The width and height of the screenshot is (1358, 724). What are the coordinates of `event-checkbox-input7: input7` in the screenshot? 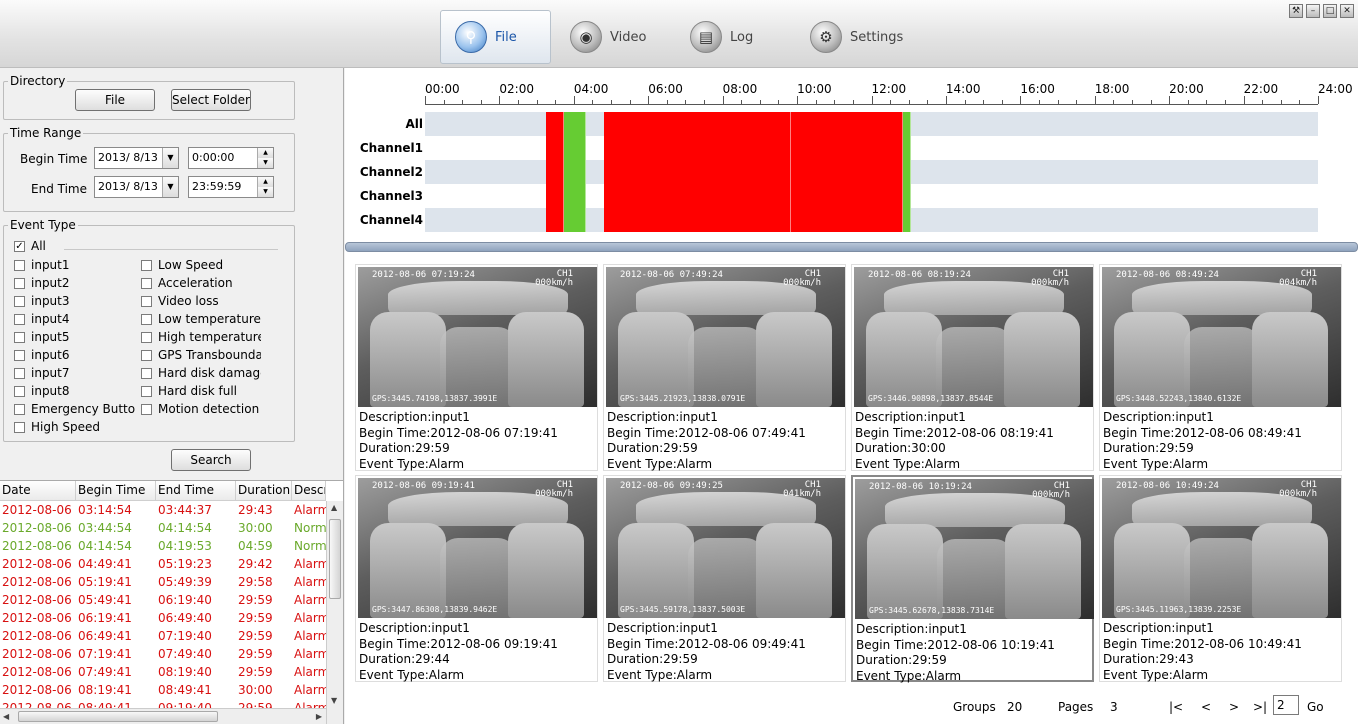 It's located at (75, 373).